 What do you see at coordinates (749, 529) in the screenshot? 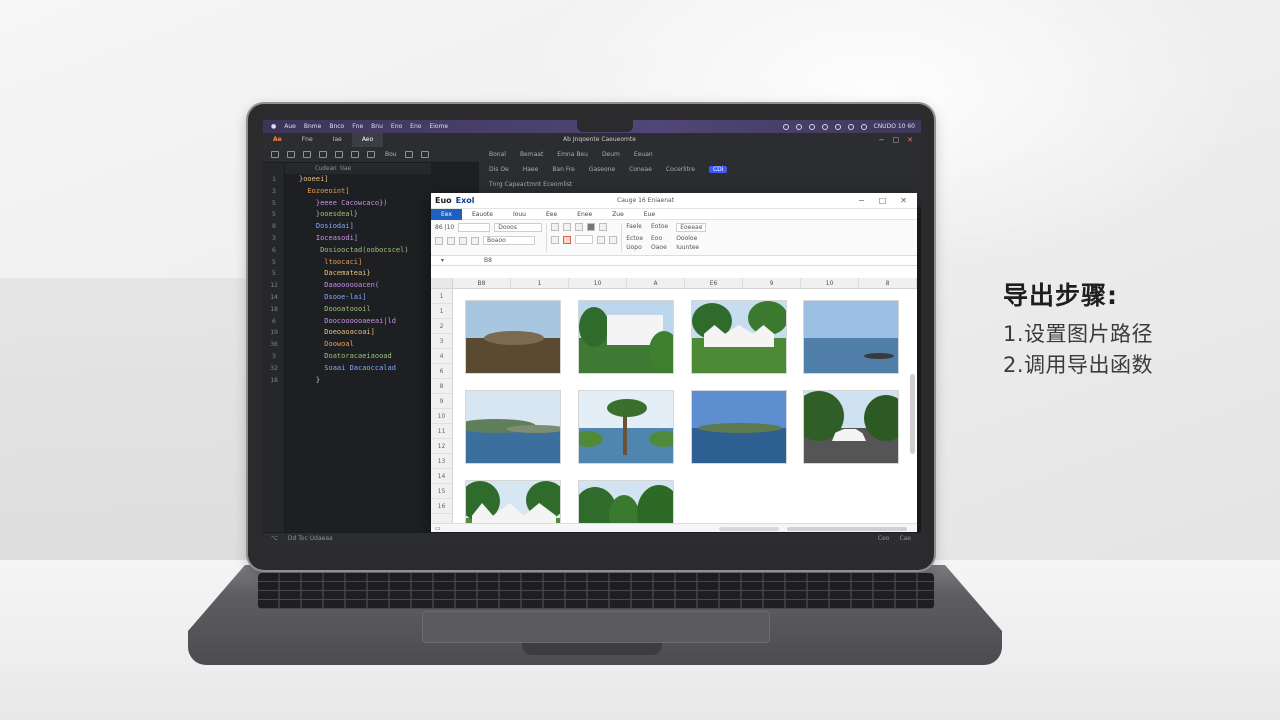
I see `zoom-slider` at bounding box center [749, 529].